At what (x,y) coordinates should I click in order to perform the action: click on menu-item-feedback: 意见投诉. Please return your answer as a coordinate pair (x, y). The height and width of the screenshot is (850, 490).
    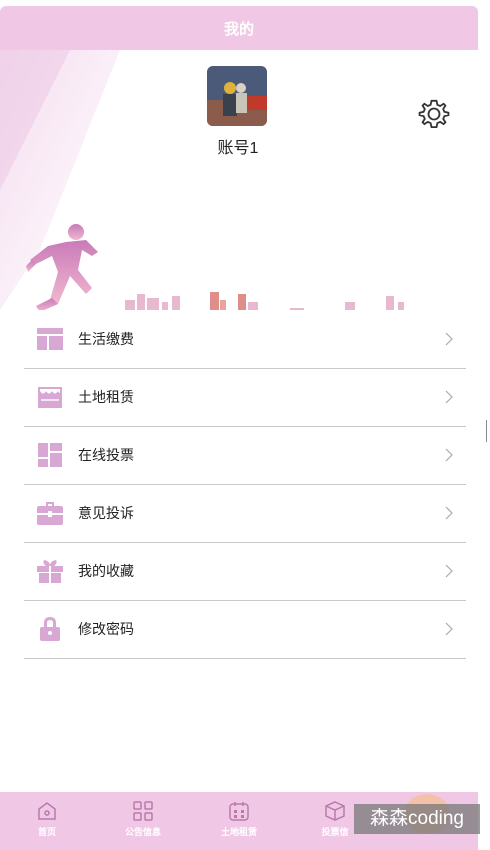
    Looking at the image, I should click on (245, 513).